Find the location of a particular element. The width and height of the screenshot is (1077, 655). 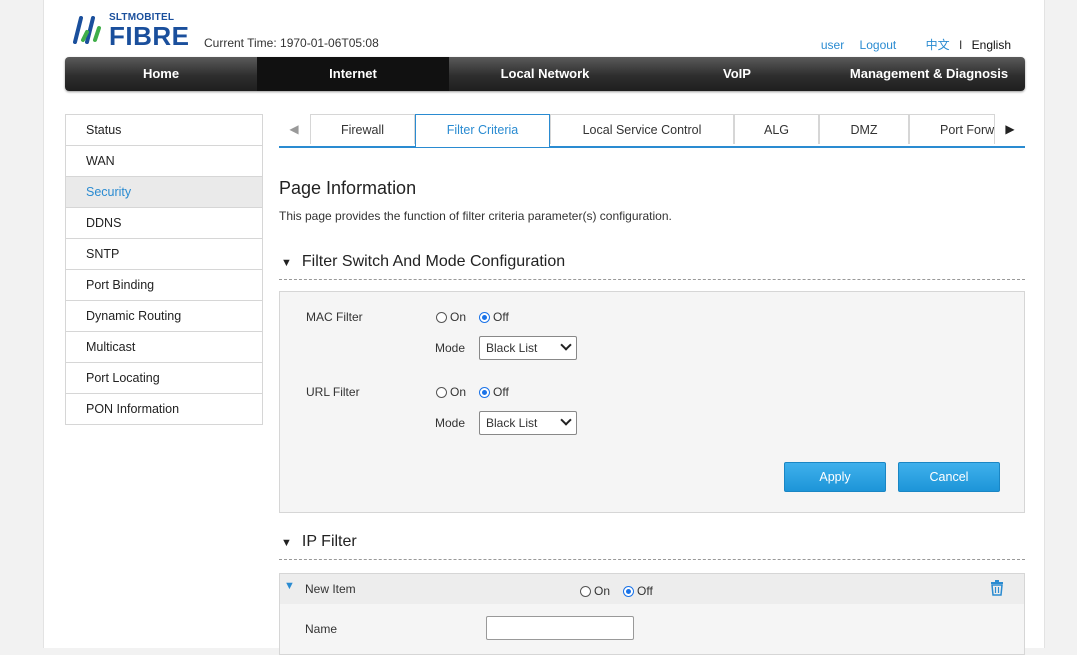

page-title: Page Information is located at coordinates (348, 188).